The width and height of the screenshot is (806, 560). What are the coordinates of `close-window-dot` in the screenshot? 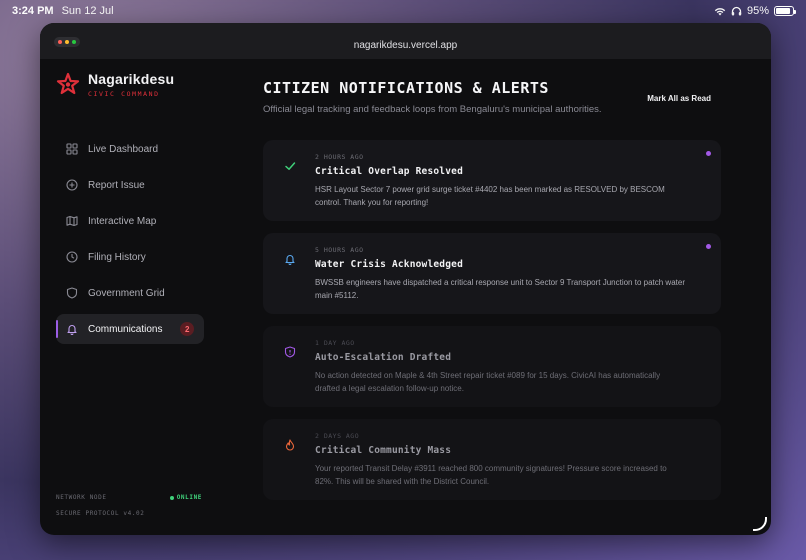 It's located at (60, 42).